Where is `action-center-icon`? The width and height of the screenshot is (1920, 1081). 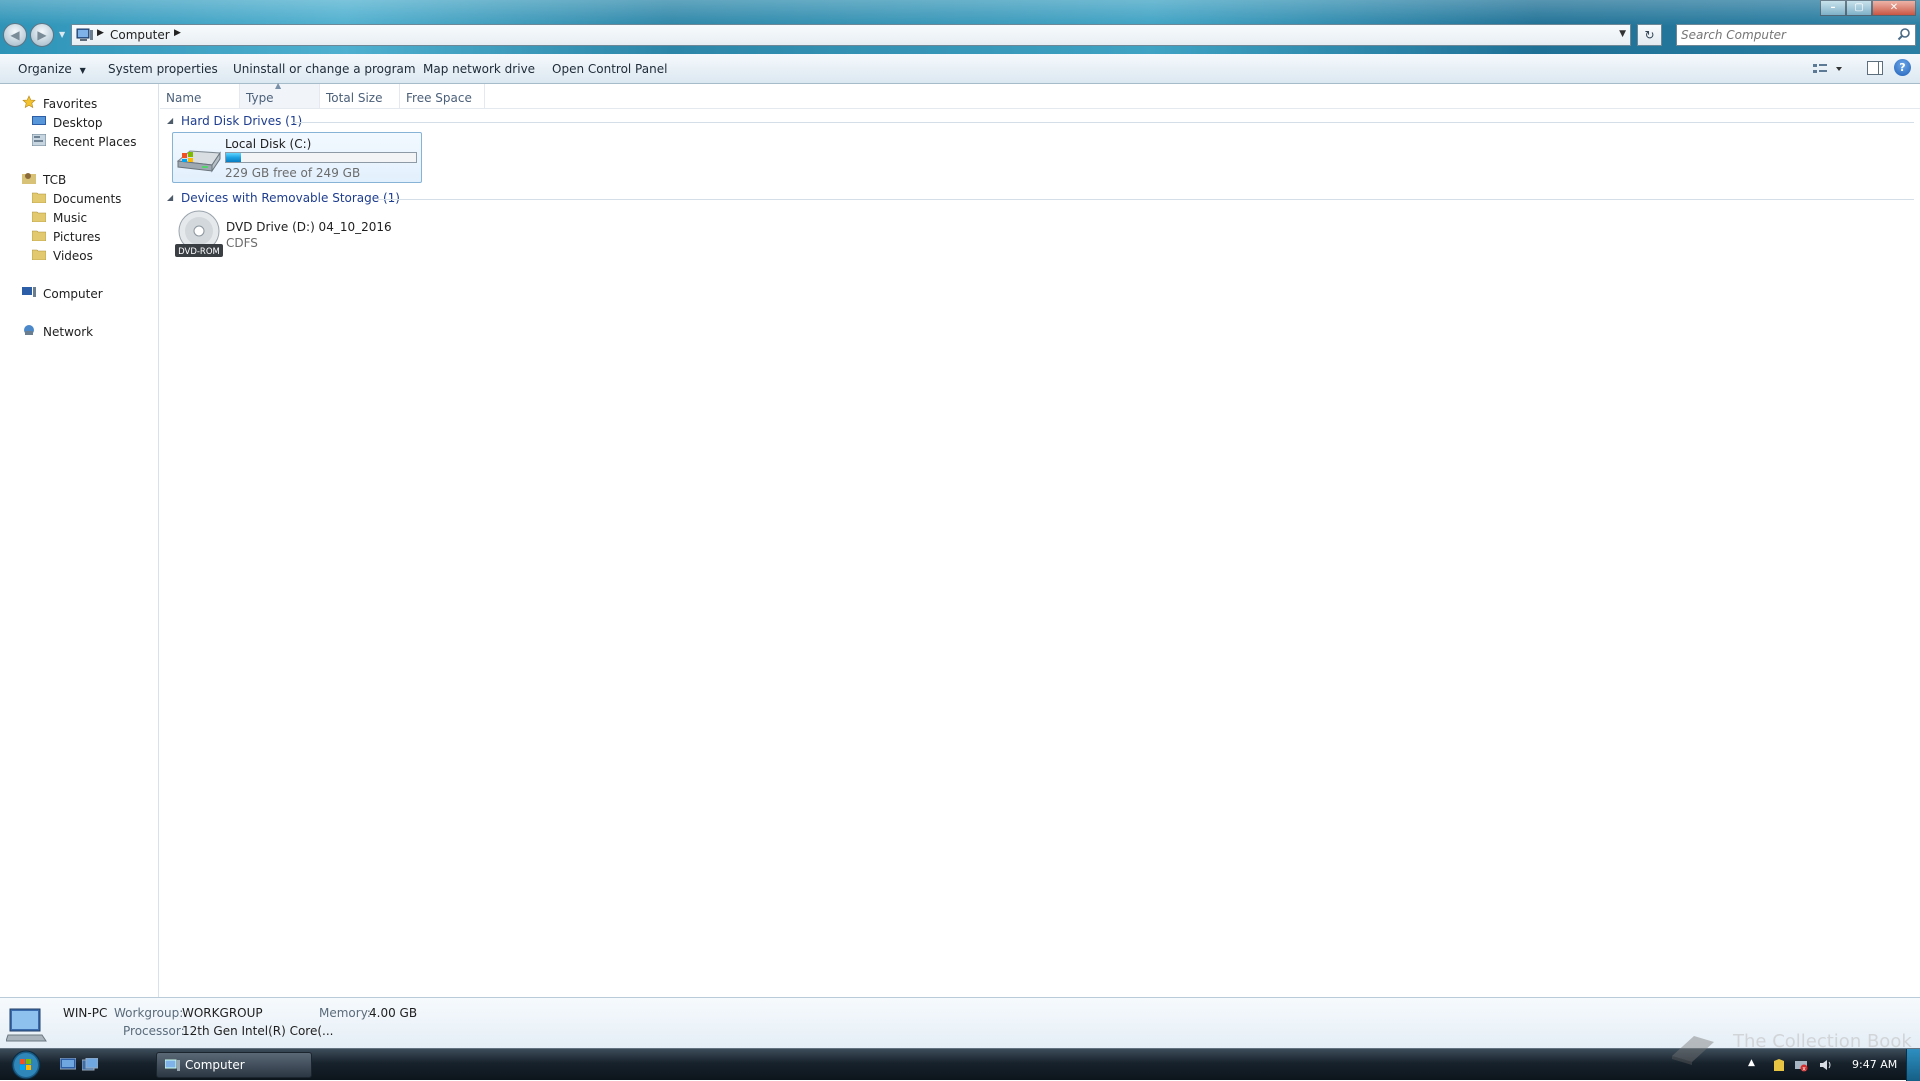
action-center-icon is located at coordinates (1779, 1065).